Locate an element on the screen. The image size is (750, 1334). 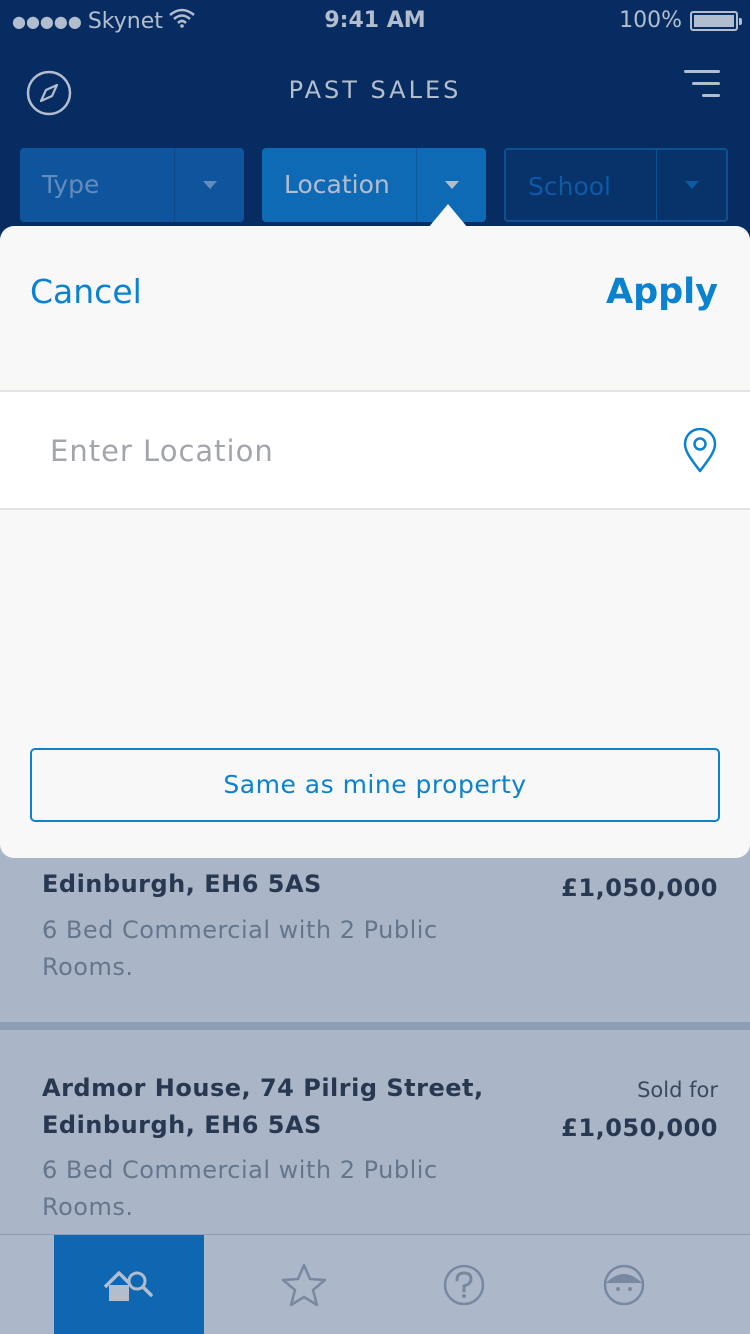
map-pin-icon is located at coordinates (700, 451).